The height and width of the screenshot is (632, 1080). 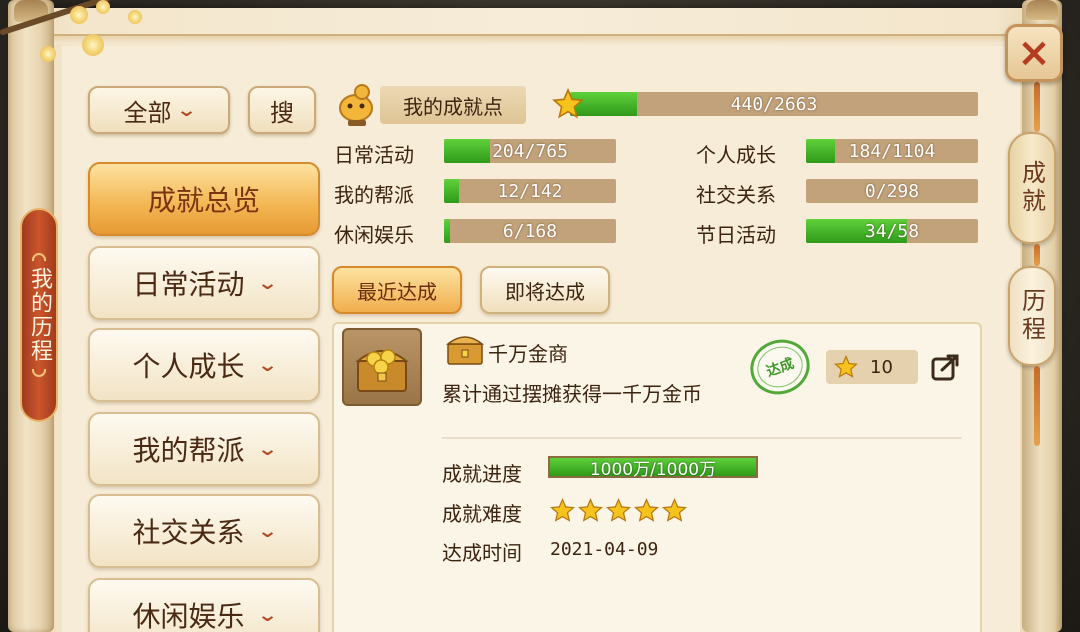 What do you see at coordinates (537, 39) in the screenshot?
I see `top-border` at bounding box center [537, 39].